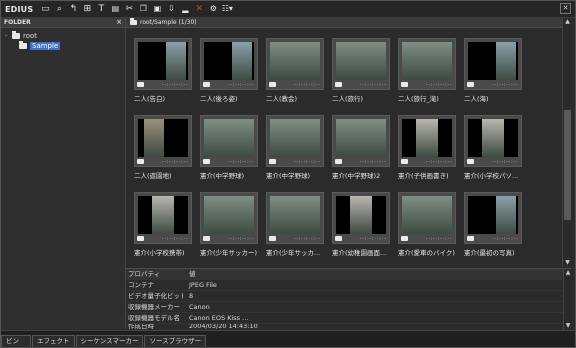 Image resolution: width=576 pixels, height=348 pixels. I want to click on tab-sequence-marker: シーケンスマーカー, so click(109, 341).